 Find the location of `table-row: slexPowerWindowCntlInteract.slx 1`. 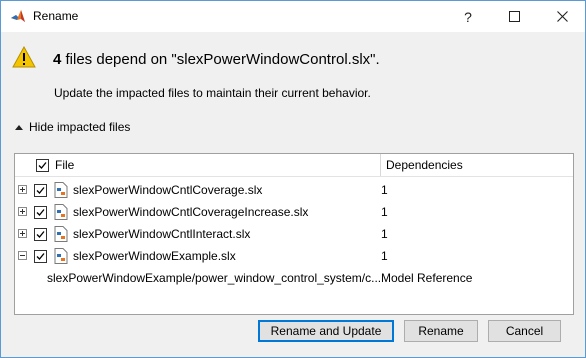

table-row: slexPowerWindowCntlInteract.slx 1 is located at coordinates (294, 234).